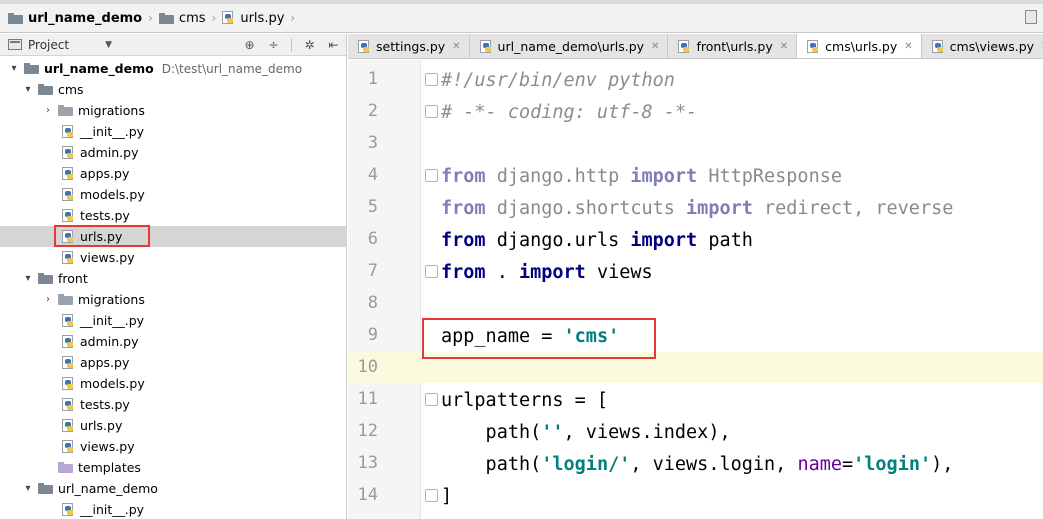 The image size is (1043, 519). I want to click on editor-tab: front\urls.py ✕, so click(733, 46).